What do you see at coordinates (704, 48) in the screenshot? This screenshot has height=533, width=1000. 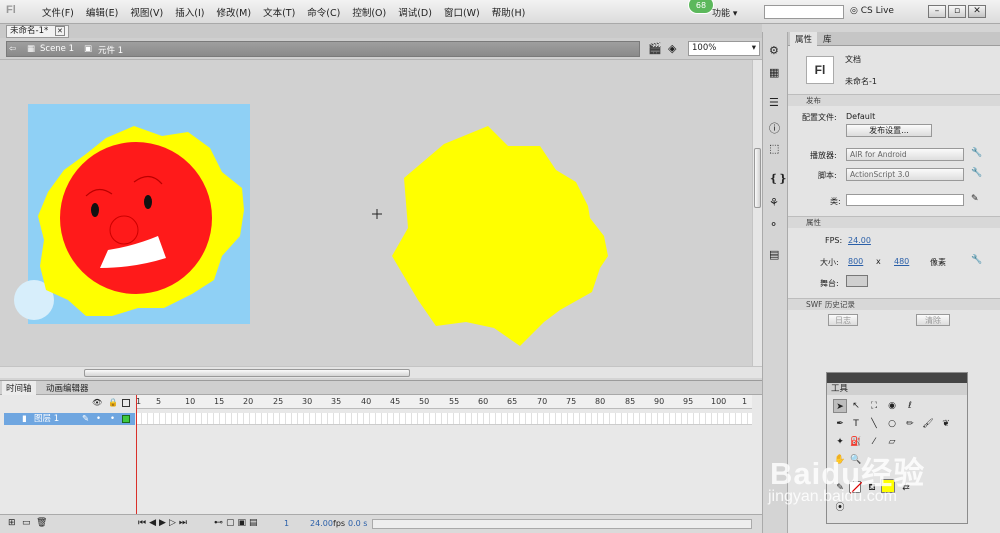 I see `zoom-value: 100%` at bounding box center [704, 48].